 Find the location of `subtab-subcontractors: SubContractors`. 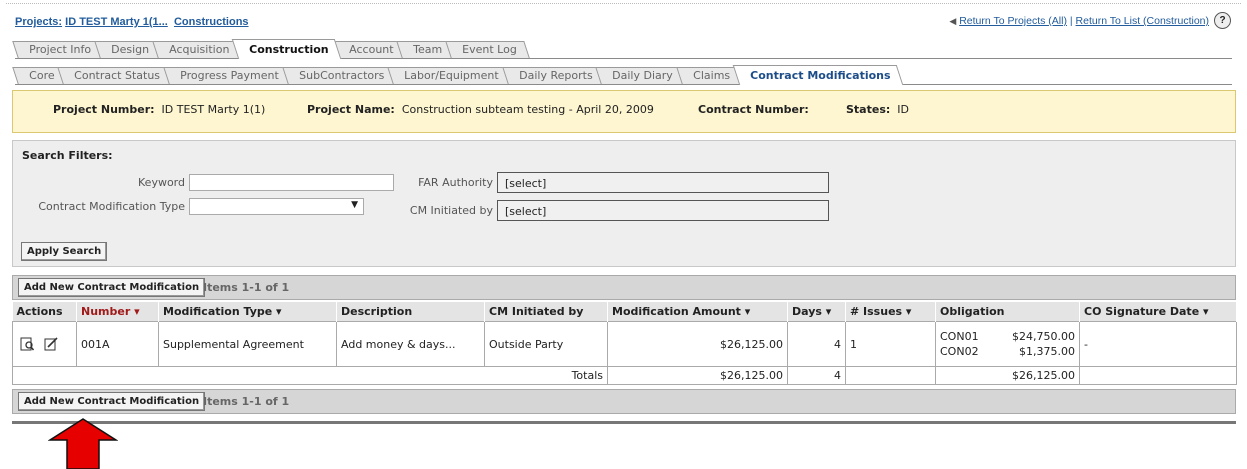

subtab-subcontractors: SubContractors is located at coordinates (339, 75).